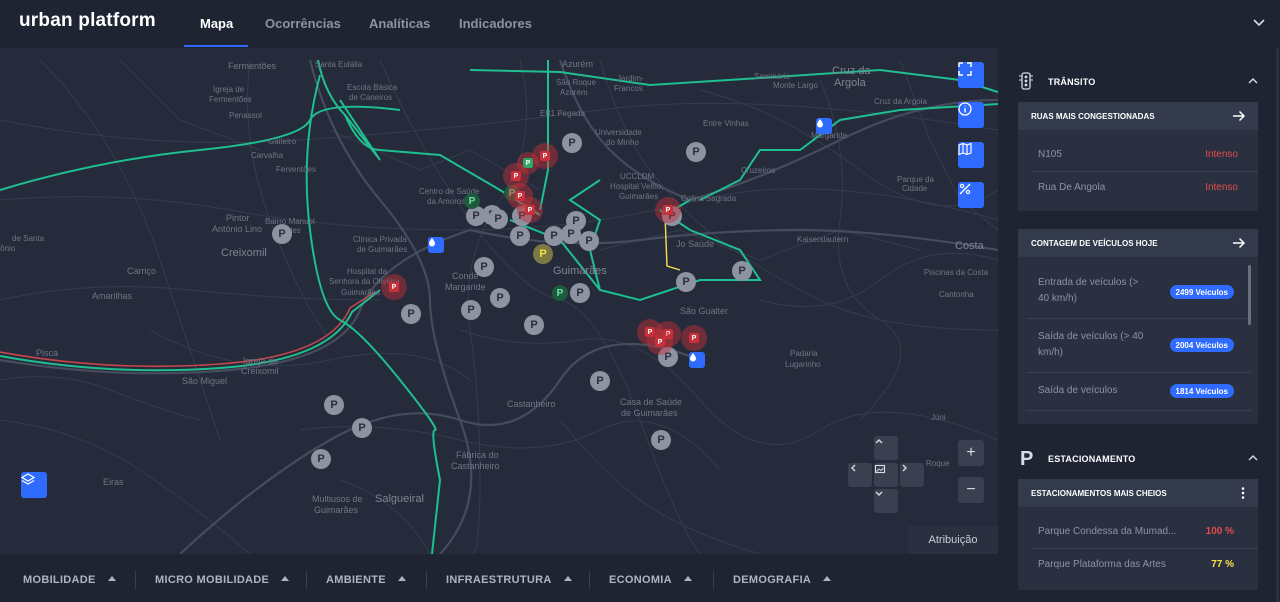 This screenshot has width=1280, height=602. Describe the element at coordinates (303, 23) in the screenshot. I see `tab-ocorrencias: Ocorrências` at that location.